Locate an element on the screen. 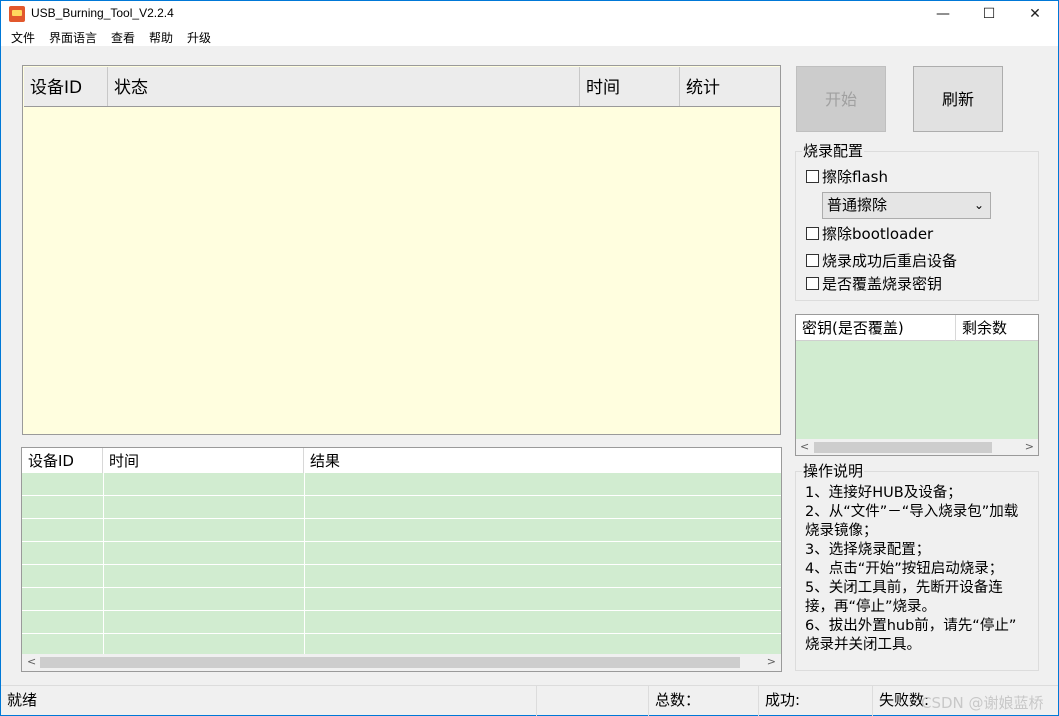  instructions-title: 操作说明 is located at coordinates (833, 471).